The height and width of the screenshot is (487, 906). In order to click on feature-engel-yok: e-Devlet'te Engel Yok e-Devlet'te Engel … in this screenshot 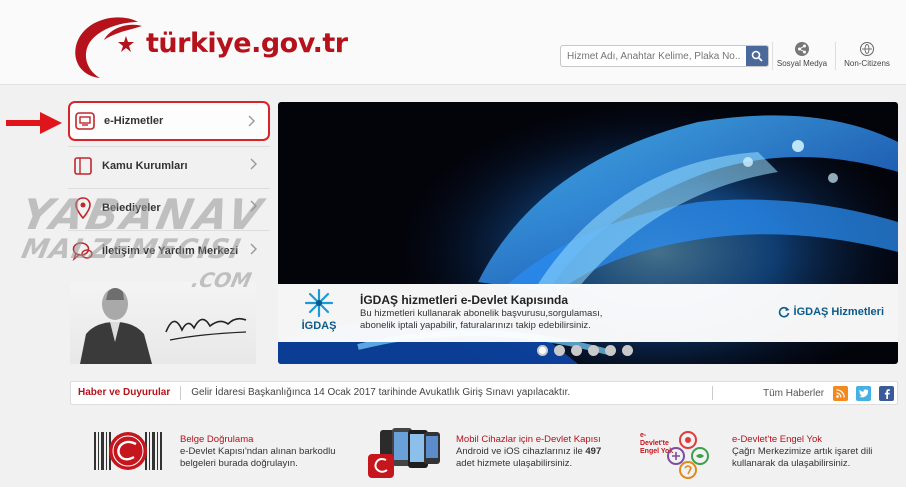, I will do `click(769, 452)`.